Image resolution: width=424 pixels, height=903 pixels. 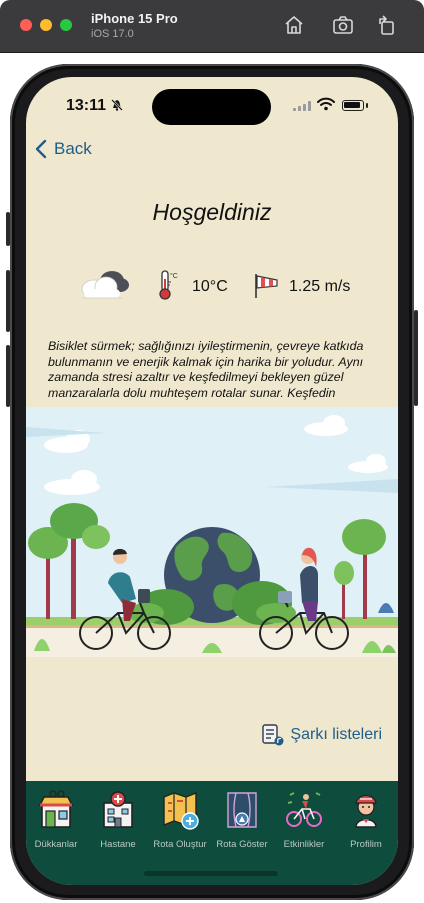 What do you see at coordinates (353, 105) in the screenshot?
I see `battery-icon` at bounding box center [353, 105].